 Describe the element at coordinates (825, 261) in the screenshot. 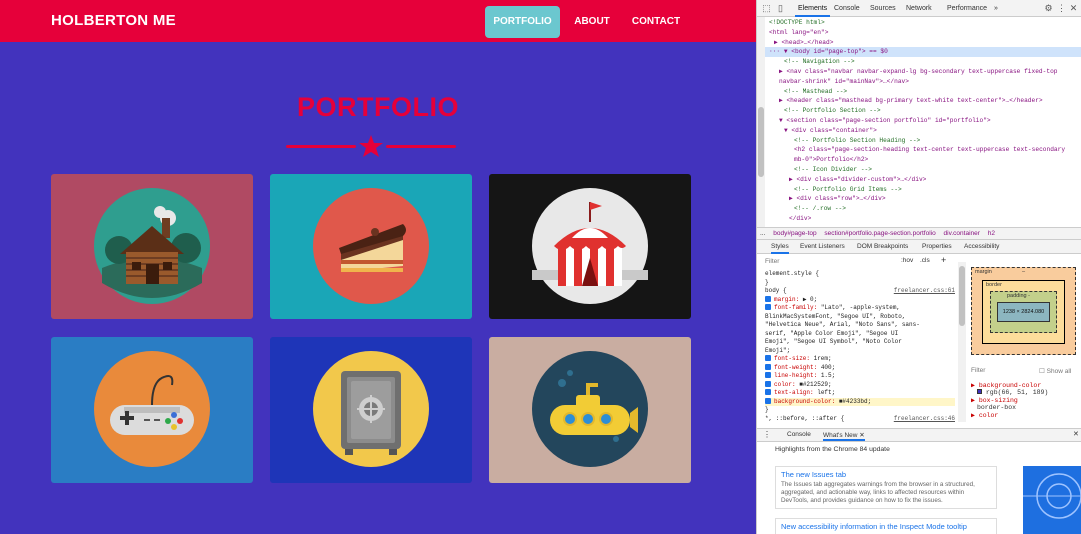

I see `styles-filter-input` at that location.